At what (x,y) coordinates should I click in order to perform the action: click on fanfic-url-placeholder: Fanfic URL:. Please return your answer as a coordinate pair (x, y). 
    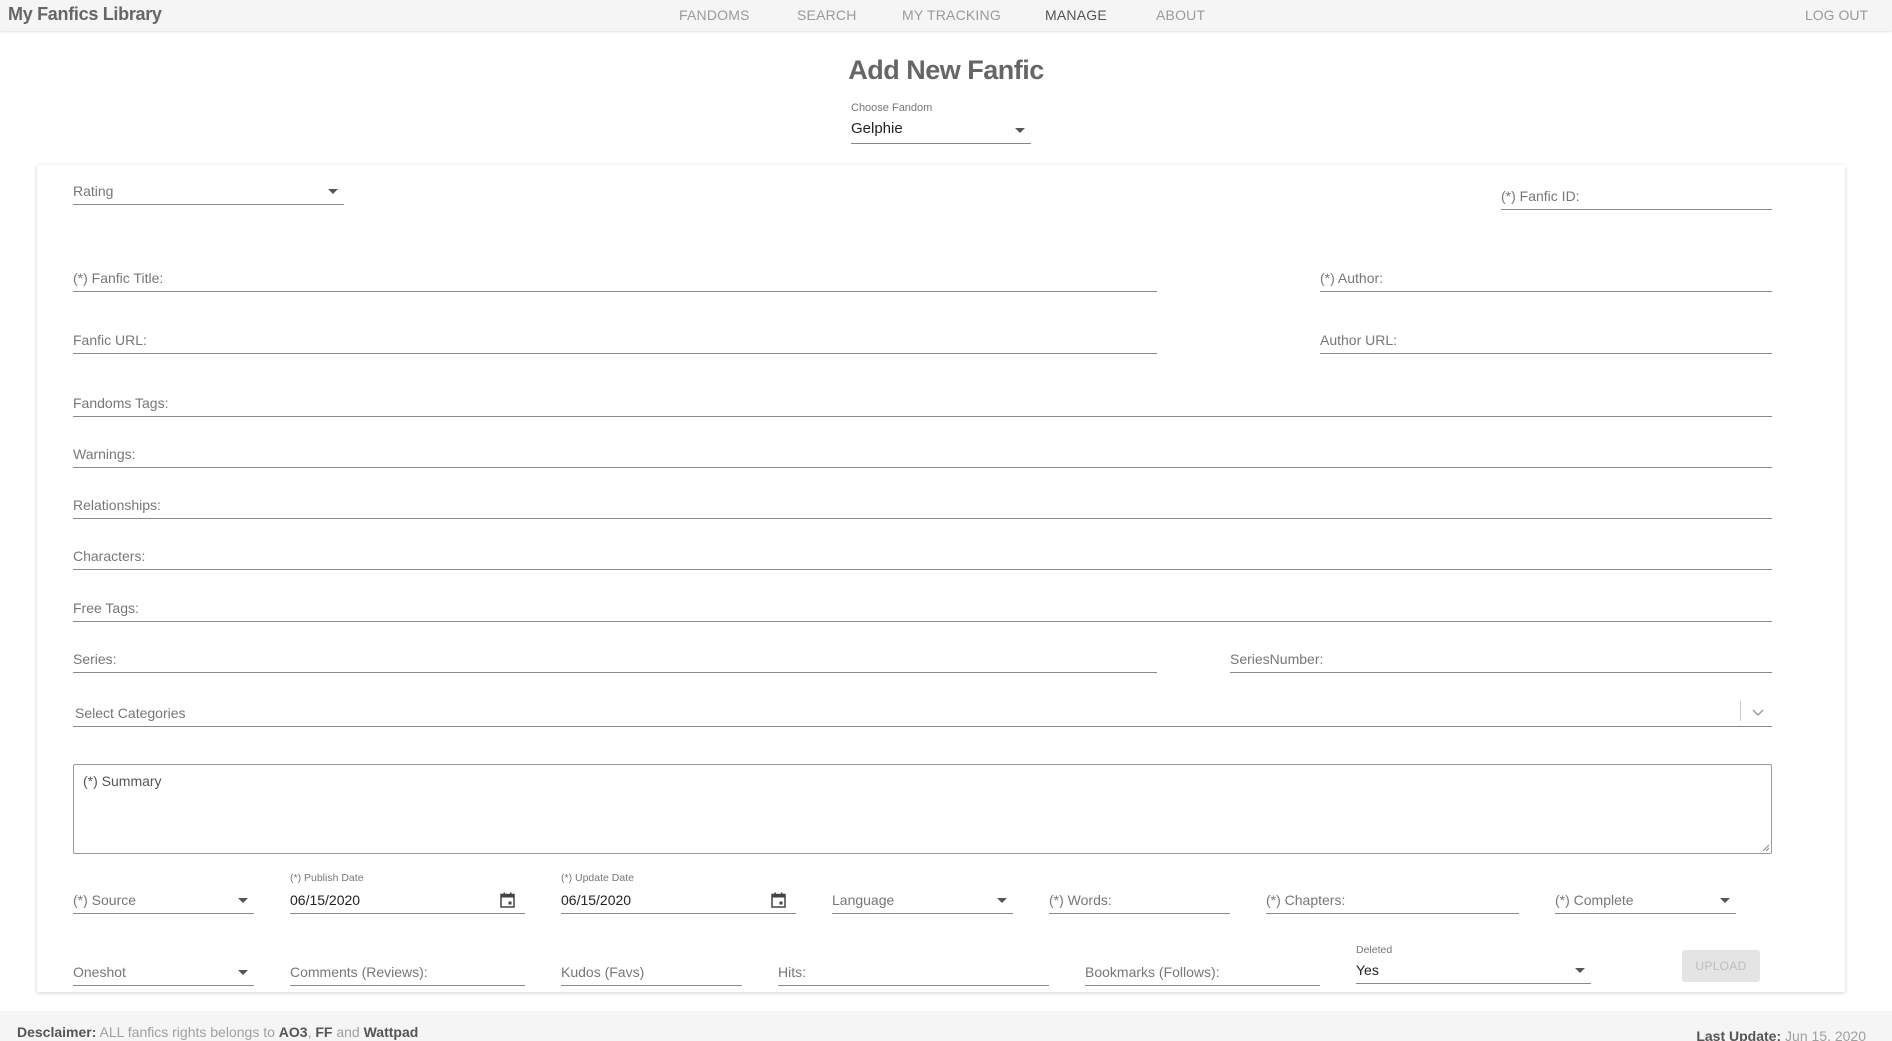
    Looking at the image, I should click on (110, 340).